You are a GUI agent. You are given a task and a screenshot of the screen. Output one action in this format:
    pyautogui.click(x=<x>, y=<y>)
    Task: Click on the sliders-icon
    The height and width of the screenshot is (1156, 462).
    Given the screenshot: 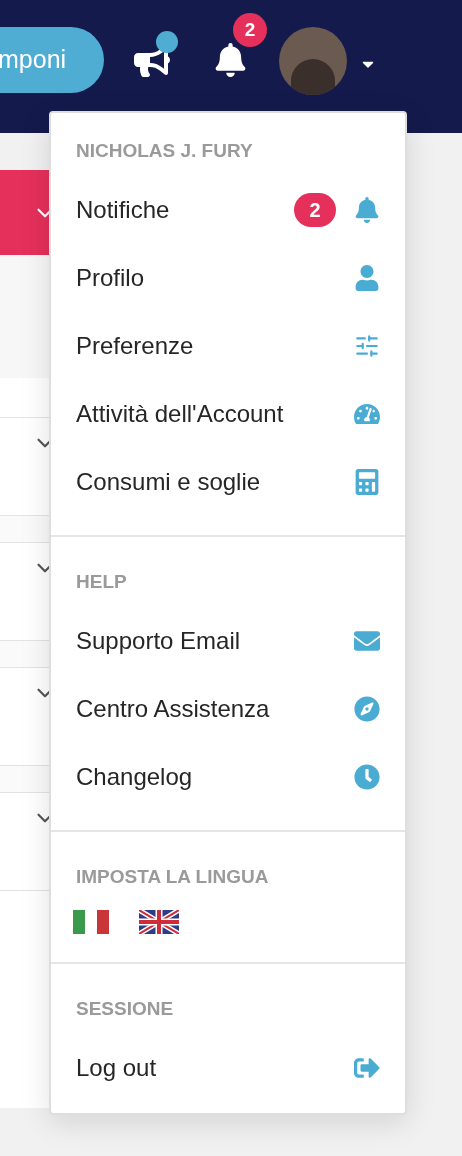 What is the action you would take?
    pyautogui.click(x=367, y=346)
    